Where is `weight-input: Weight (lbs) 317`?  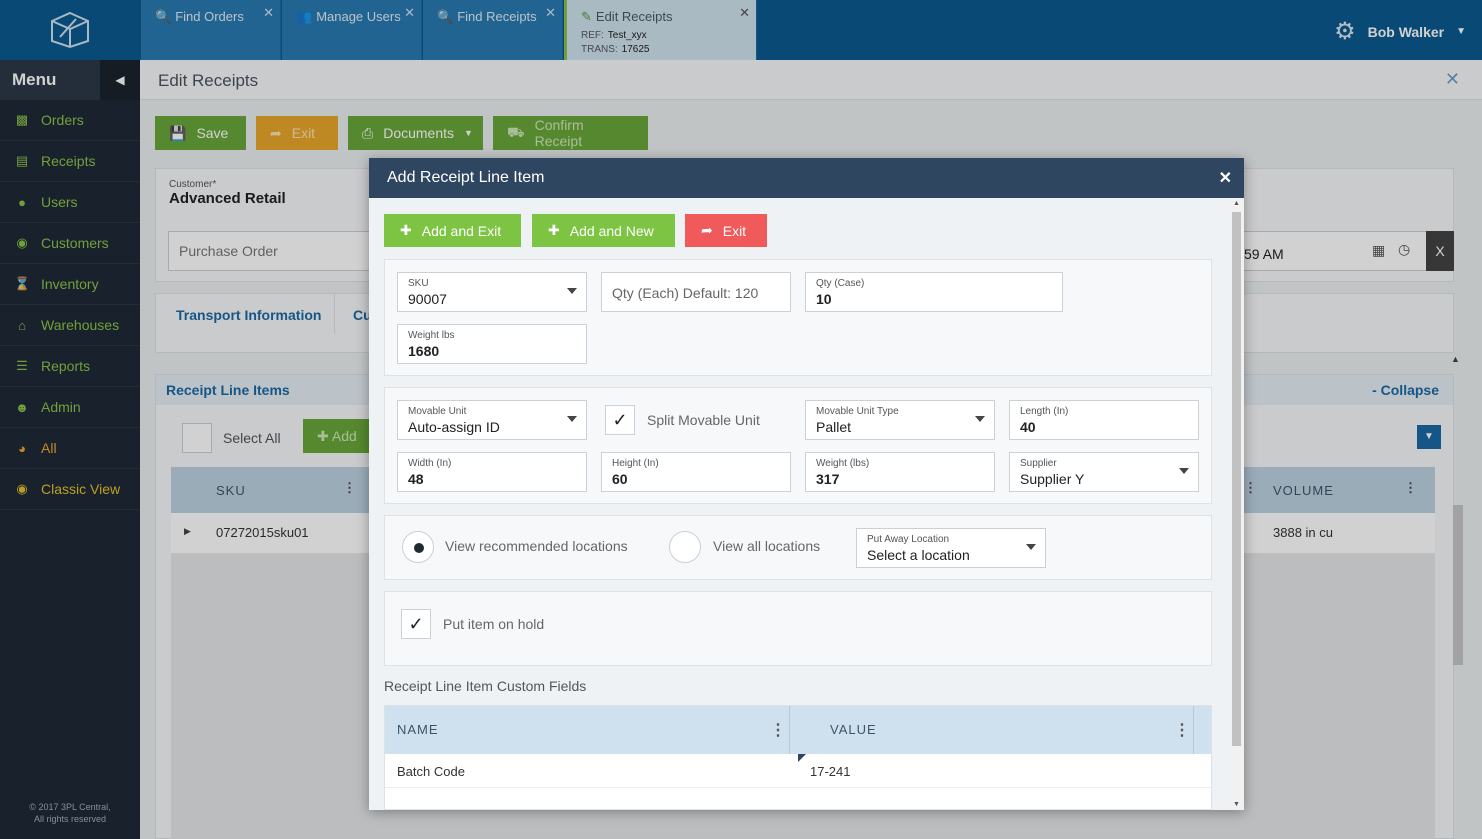
weight-input: Weight (lbs) 317 is located at coordinates (900, 472).